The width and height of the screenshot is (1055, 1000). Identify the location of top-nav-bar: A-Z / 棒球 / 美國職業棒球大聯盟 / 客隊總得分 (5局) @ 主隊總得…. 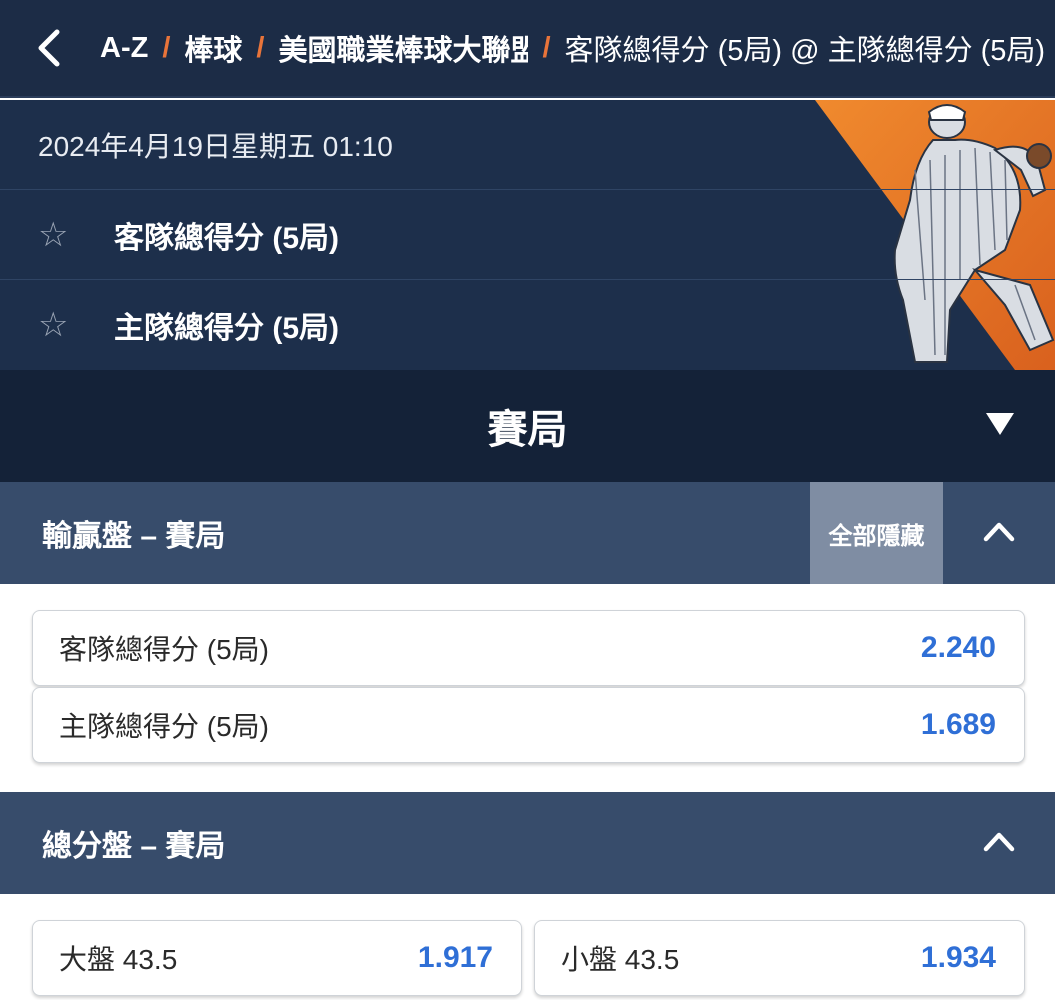
(527, 49).